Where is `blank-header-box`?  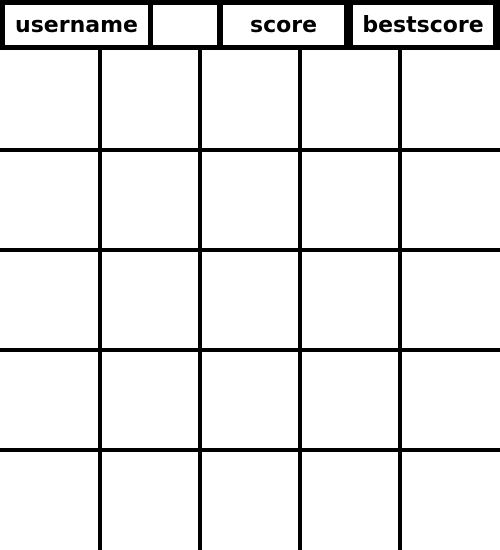
blank-header-box is located at coordinates (185, 25).